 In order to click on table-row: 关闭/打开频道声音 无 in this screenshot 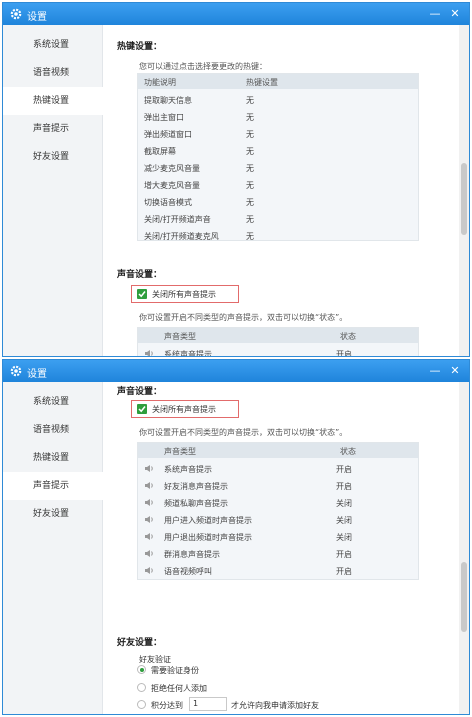, I will do `click(278, 218)`.